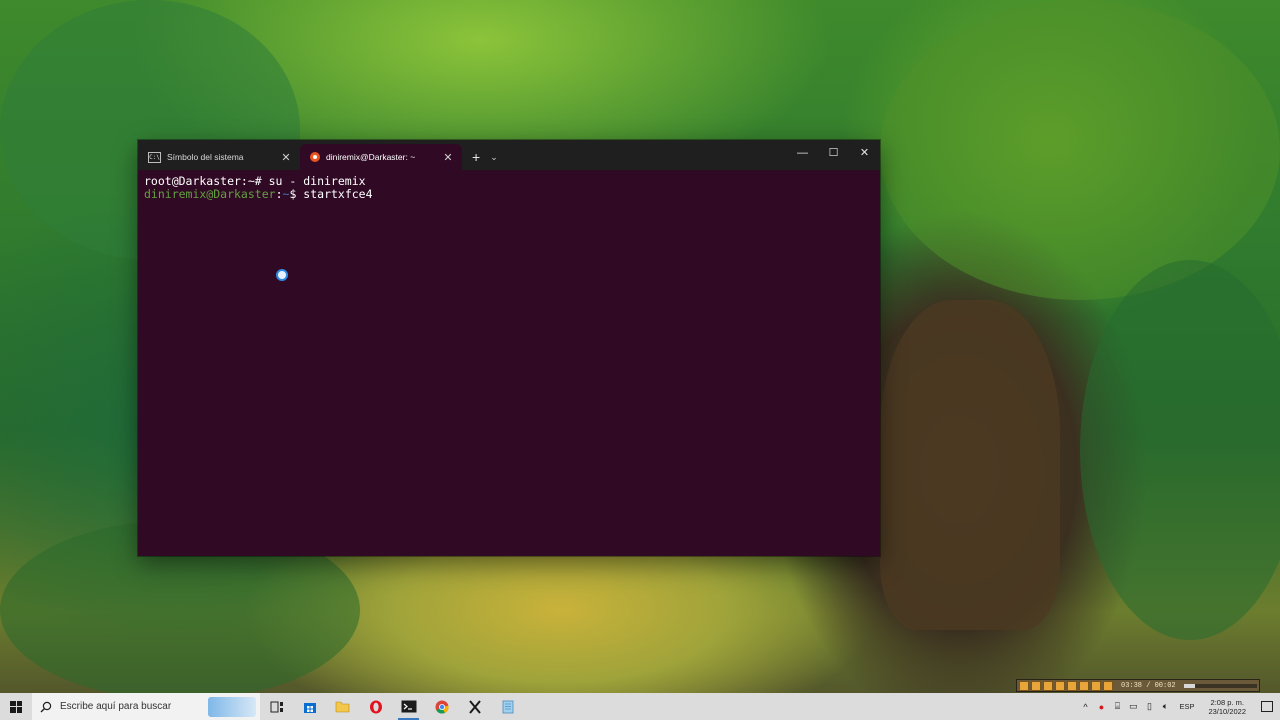 The image size is (1280, 720). I want to click on store-button, so click(309, 706).